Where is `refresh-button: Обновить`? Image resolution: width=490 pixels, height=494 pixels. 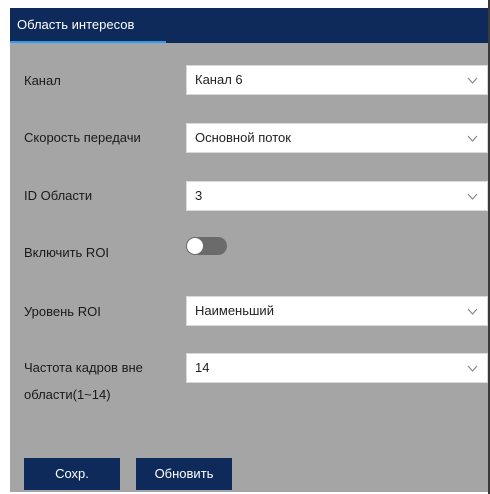 refresh-button: Обновить is located at coordinates (184, 474).